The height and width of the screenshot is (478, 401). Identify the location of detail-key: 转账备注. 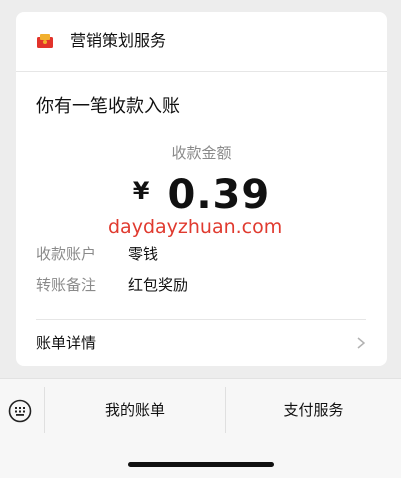
(66, 285).